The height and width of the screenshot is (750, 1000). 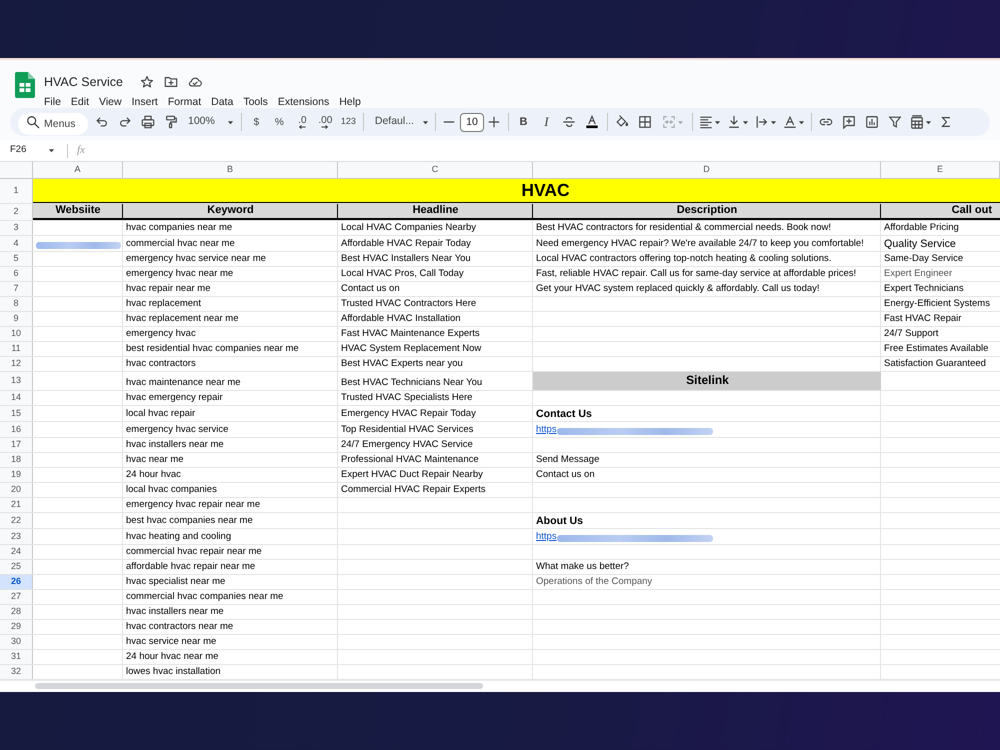 What do you see at coordinates (16, 319) in the screenshot?
I see `row-number: 9` at bounding box center [16, 319].